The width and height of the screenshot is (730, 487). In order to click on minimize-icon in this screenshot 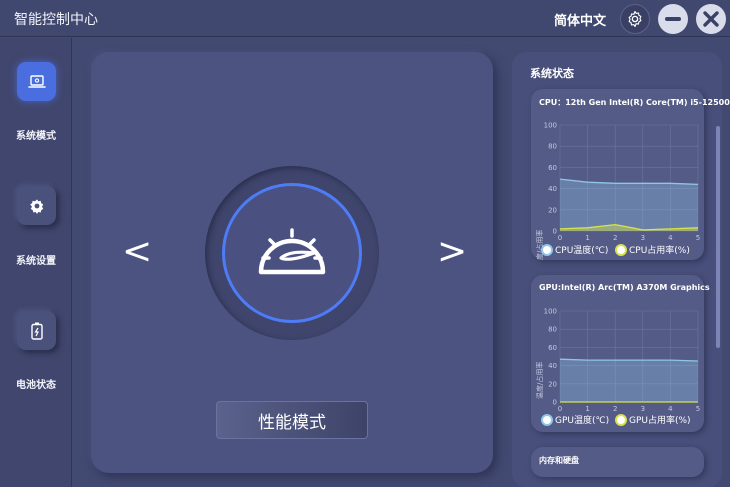, I will do `click(673, 19)`.